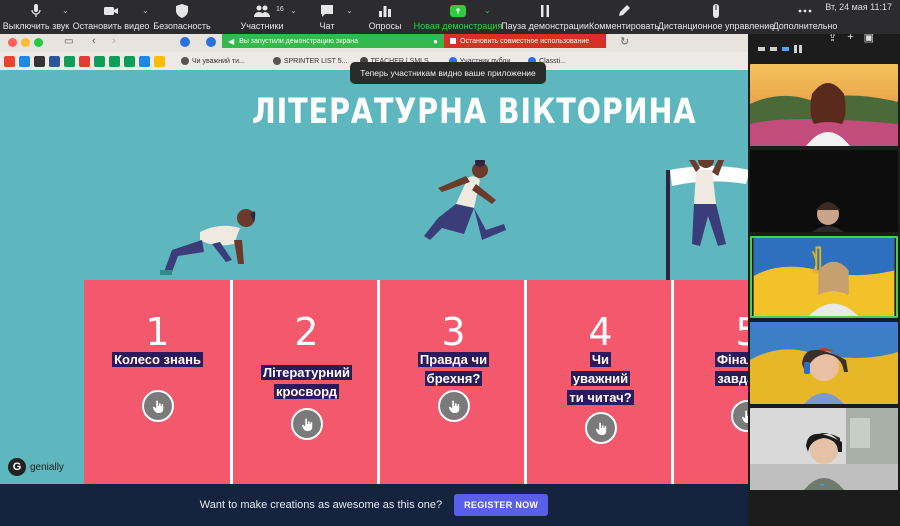 This screenshot has height=526, width=900. What do you see at coordinates (47, 467) in the screenshot?
I see `genially-brand: genially` at bounding box center [47, 467].